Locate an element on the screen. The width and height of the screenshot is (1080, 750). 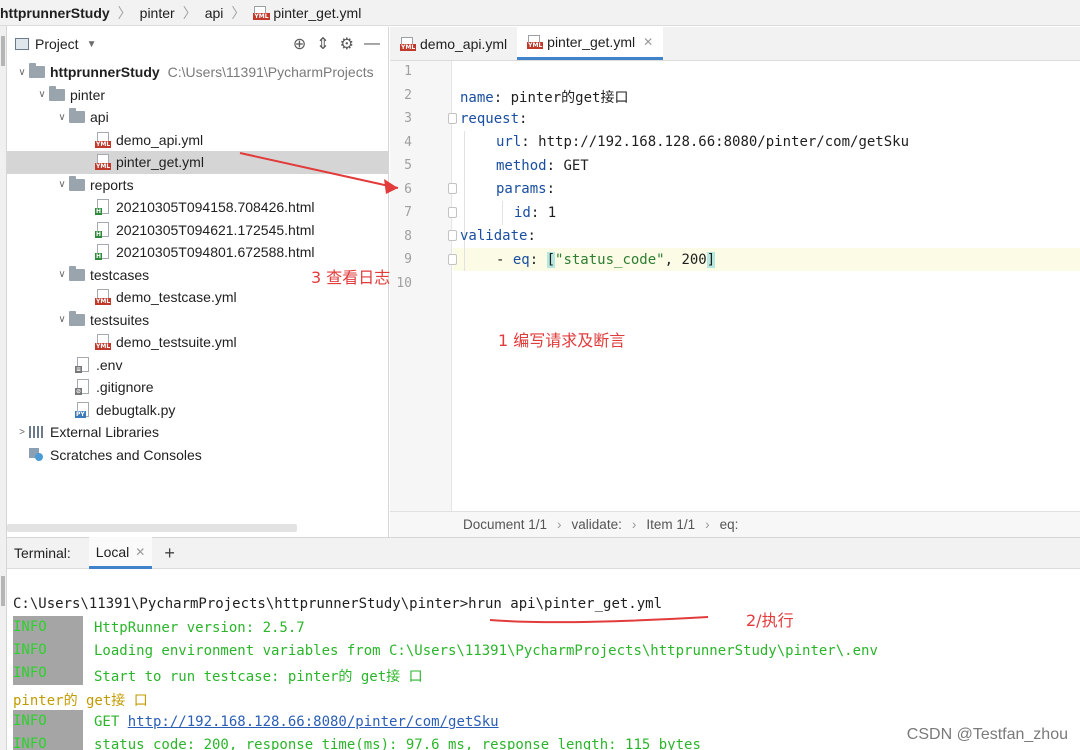
annotation-underline is located at coordinates (599, 620).